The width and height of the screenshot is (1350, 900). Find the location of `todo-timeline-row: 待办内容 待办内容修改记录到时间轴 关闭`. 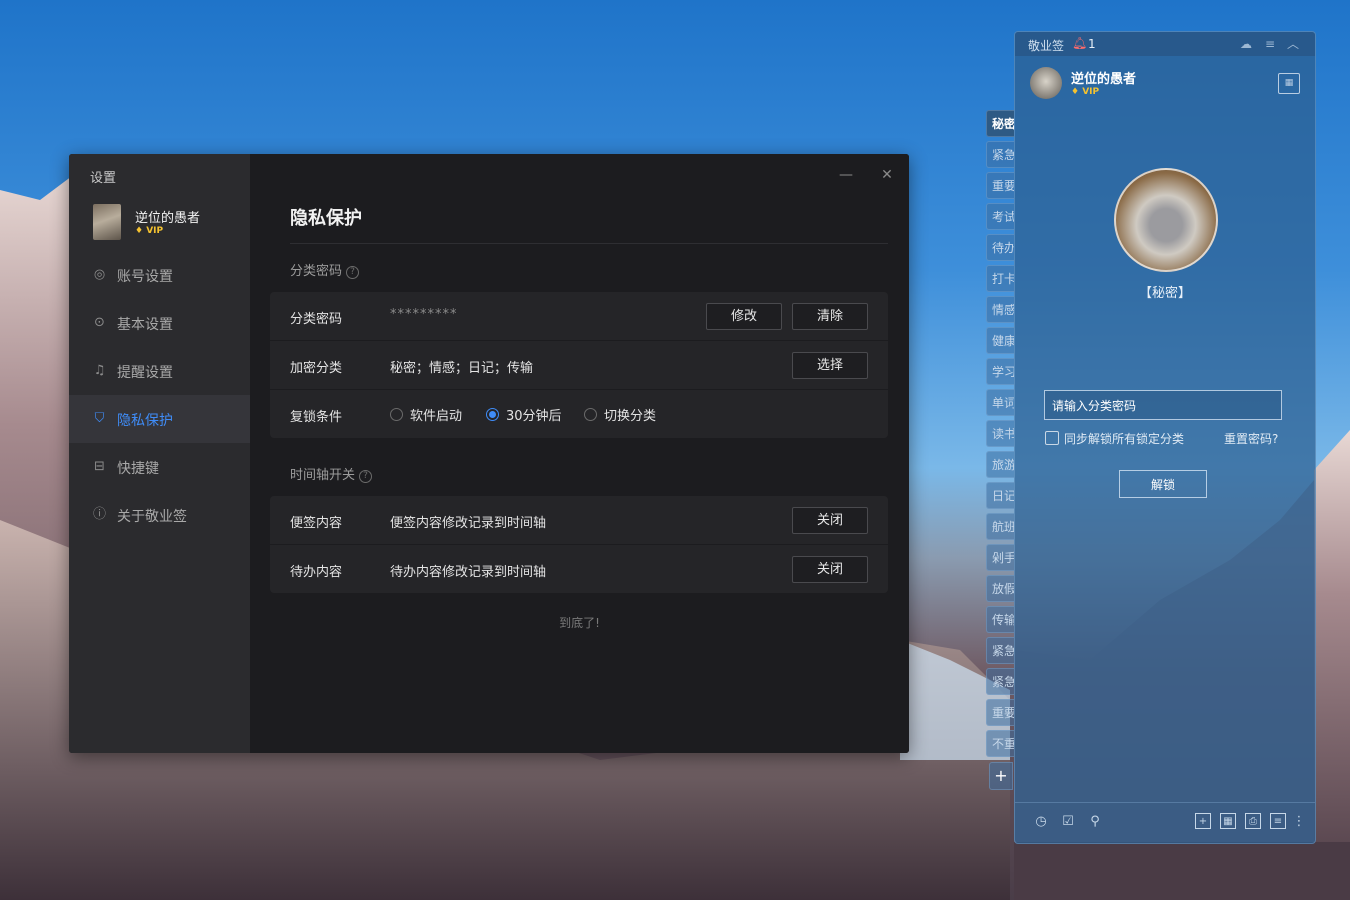

todo-timeline-row: 待办内容 待办内容修改记录到时间轴 关闭 is located at coordinates (579, 569).